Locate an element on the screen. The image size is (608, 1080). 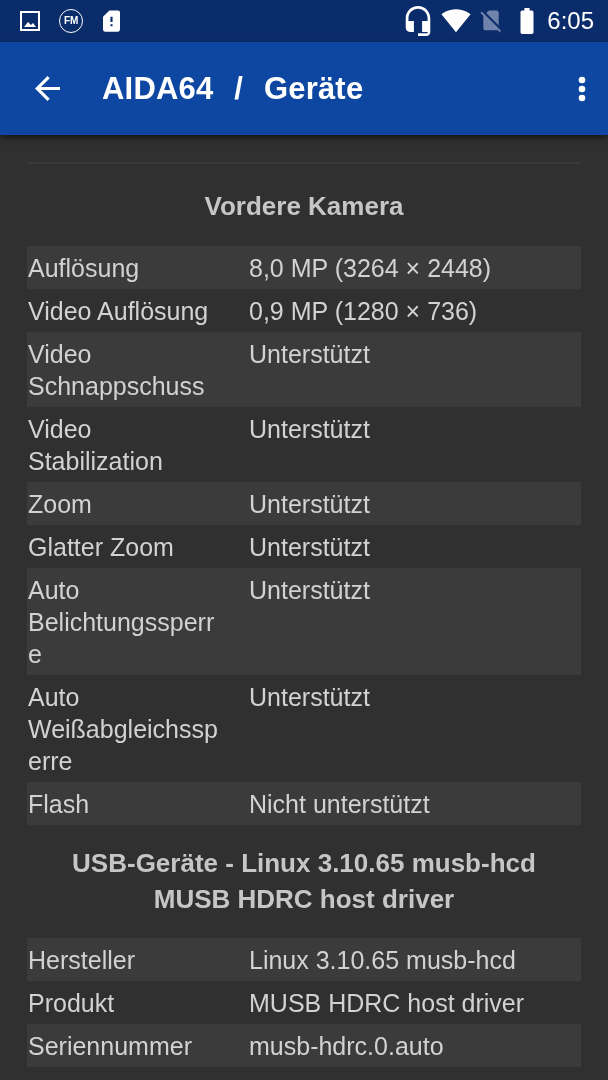
battery-icon is located at coordinates (527, 21).